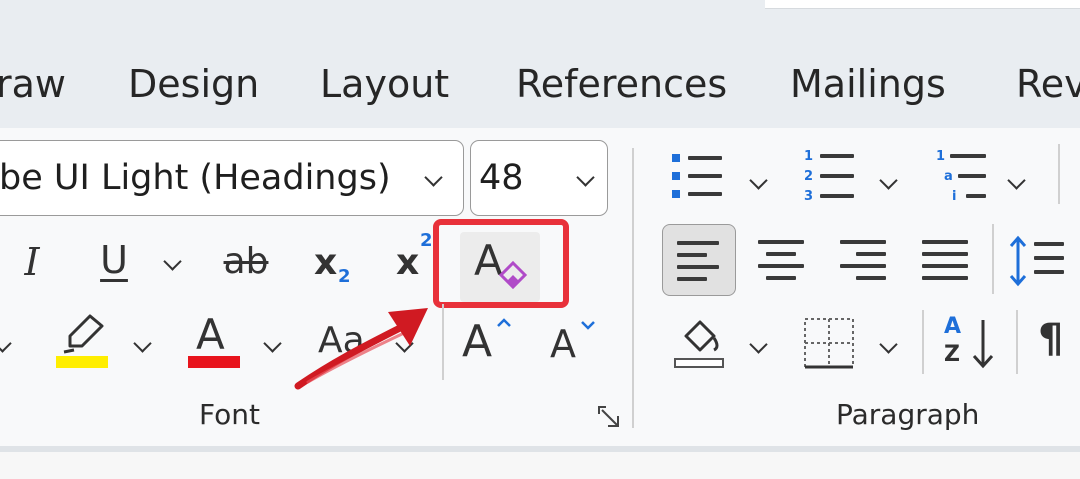  Describe the element at coordinates (962, 176) in the screenshot. I see `multilevel-list-button: 1 a i` at that location.